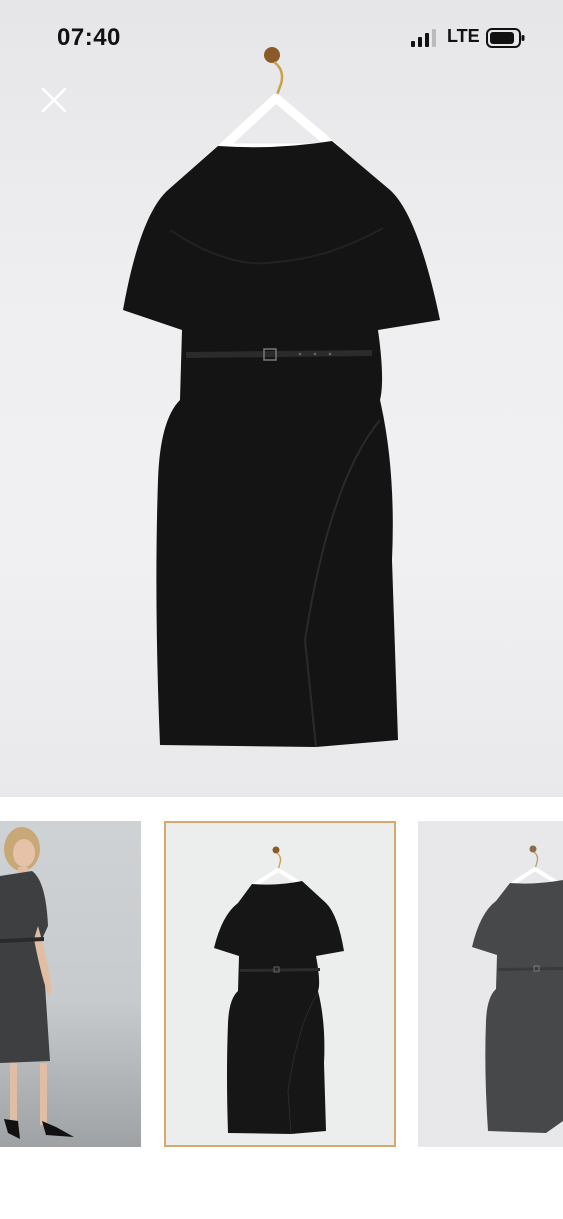 The height and width of the screenshot is (1219, 563). I want to click on thumbnail-dress-selected, so click(280, 984).